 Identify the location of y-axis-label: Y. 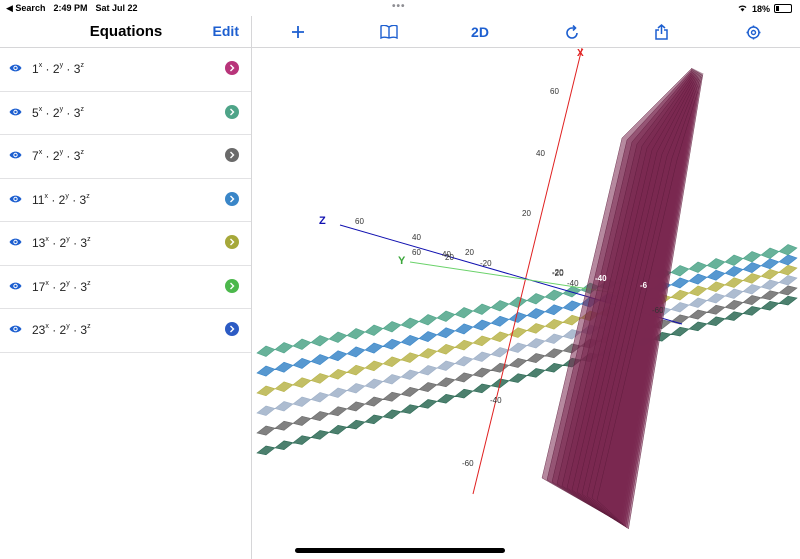
(402, 261).